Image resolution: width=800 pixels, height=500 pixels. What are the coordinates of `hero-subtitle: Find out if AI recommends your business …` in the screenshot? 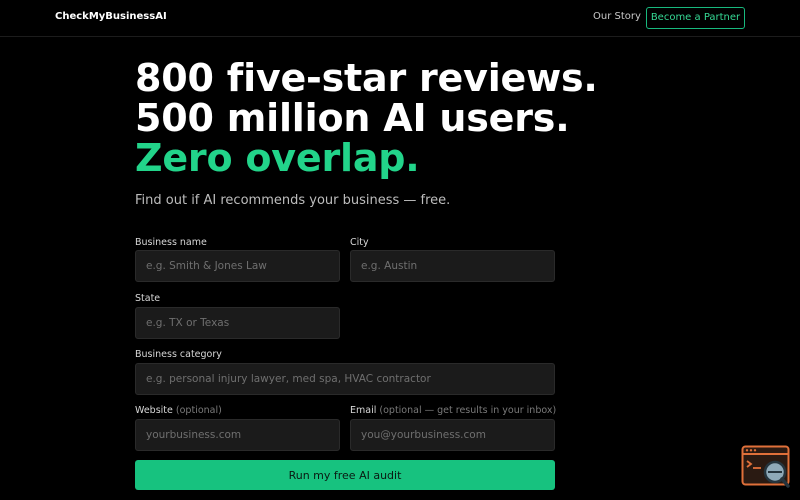 It's located at (293, 200).